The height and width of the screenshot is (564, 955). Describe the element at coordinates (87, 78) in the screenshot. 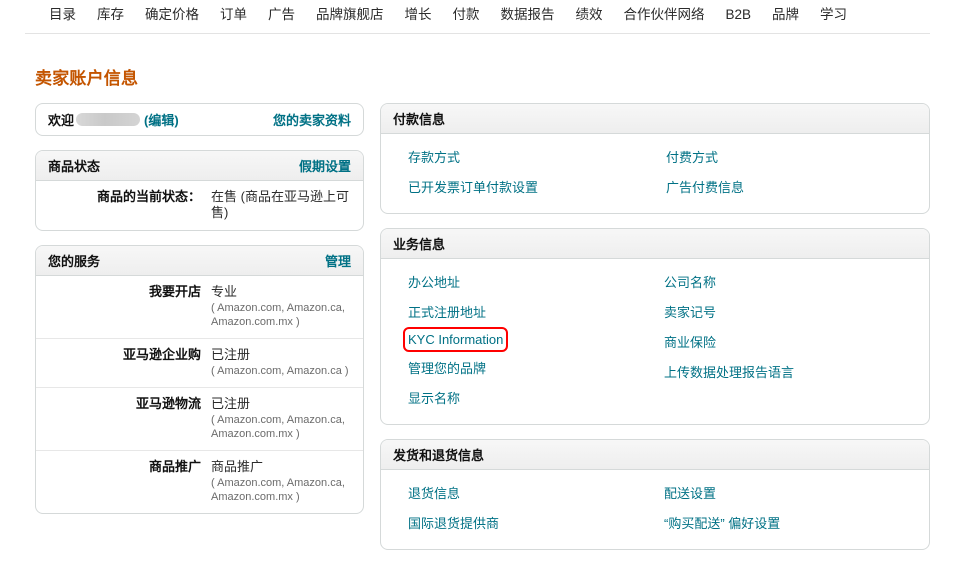

I see `page-title: 卖家账户信息` at that location.